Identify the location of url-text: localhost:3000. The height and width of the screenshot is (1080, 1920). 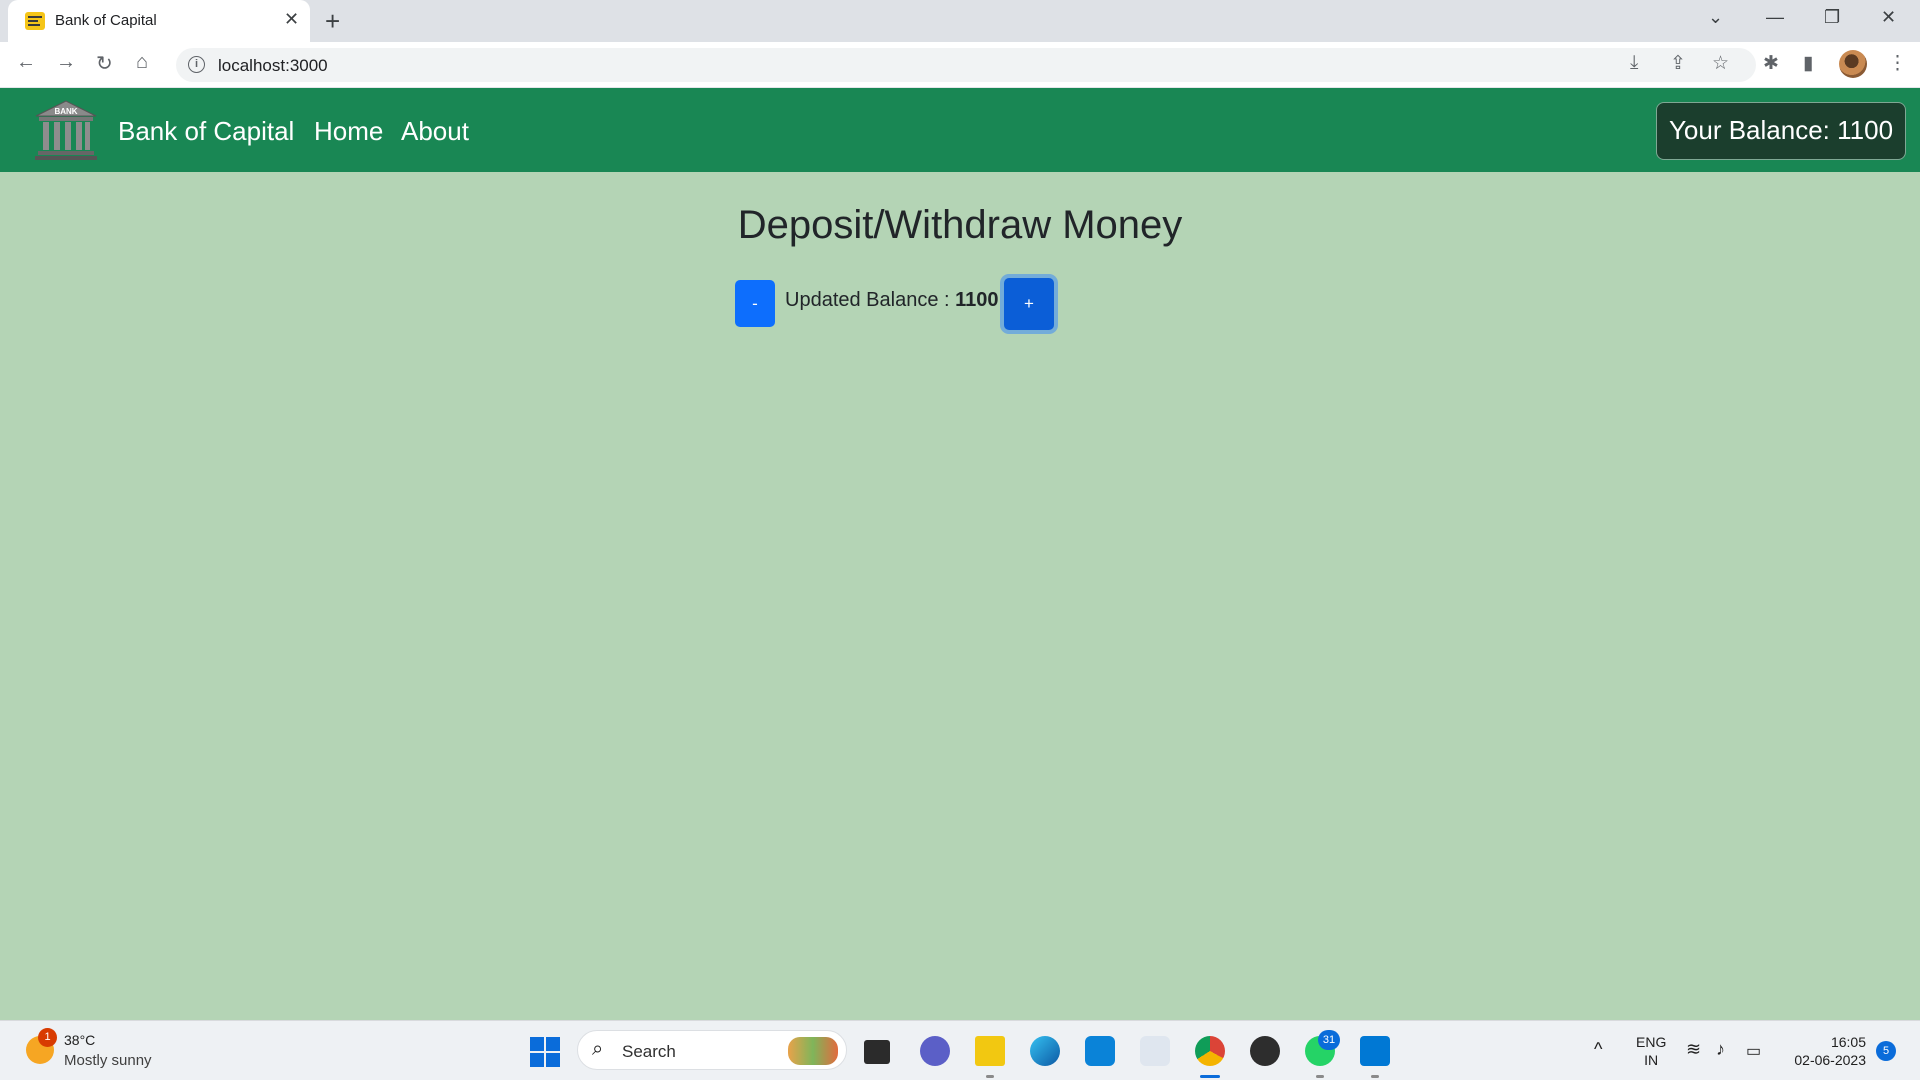
(273, 66).